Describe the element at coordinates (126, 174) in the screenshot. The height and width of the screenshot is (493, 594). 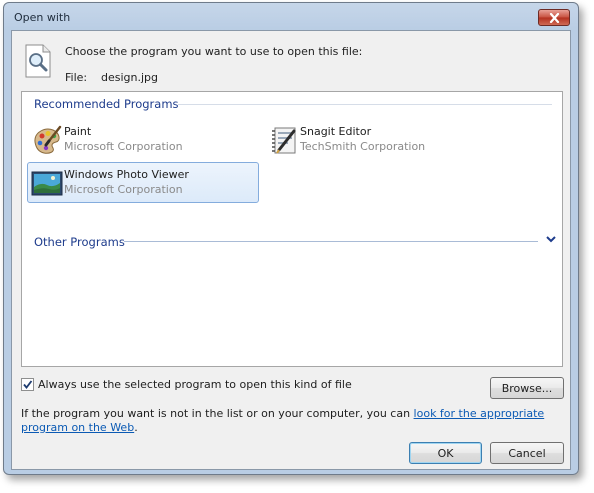
I see `program-name: Windows Photo Viewer` at that location.